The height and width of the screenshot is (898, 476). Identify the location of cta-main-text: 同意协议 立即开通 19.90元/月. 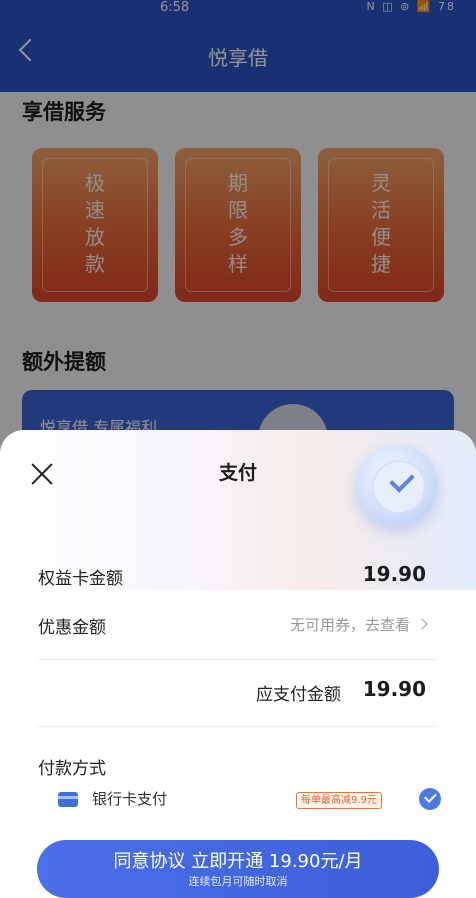
(238, 861).